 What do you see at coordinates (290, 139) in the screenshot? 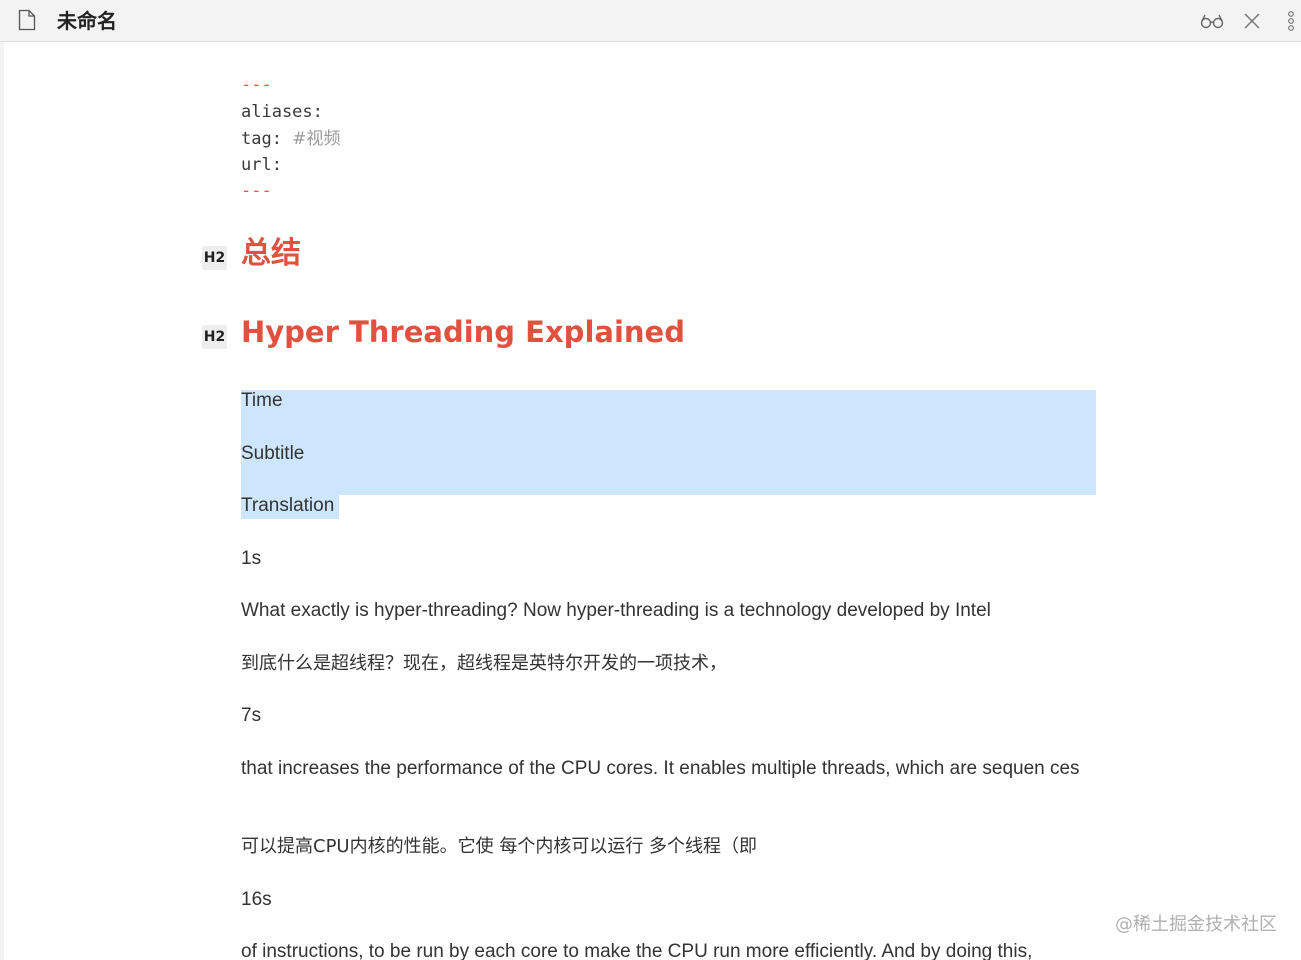
I see `frontmatter-tag: tag: #视频` at bounding box center [290, 139].